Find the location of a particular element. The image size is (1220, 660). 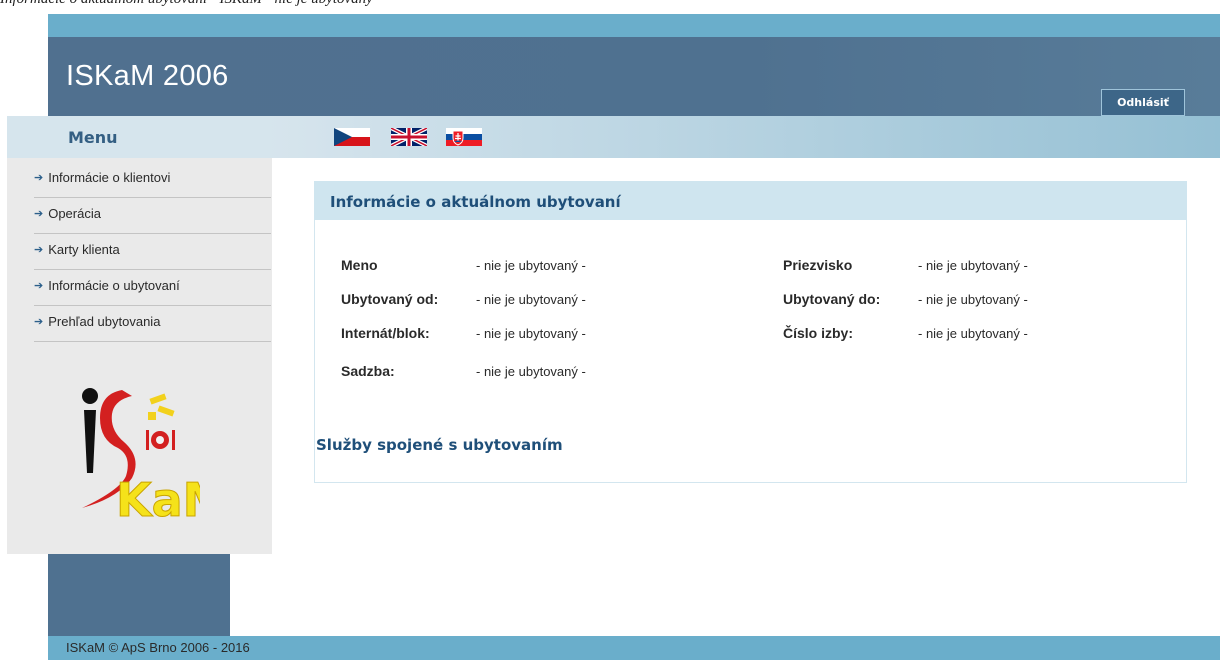

field-value-from: - nie je ubytovaný - is located at coordinates (531, 299).